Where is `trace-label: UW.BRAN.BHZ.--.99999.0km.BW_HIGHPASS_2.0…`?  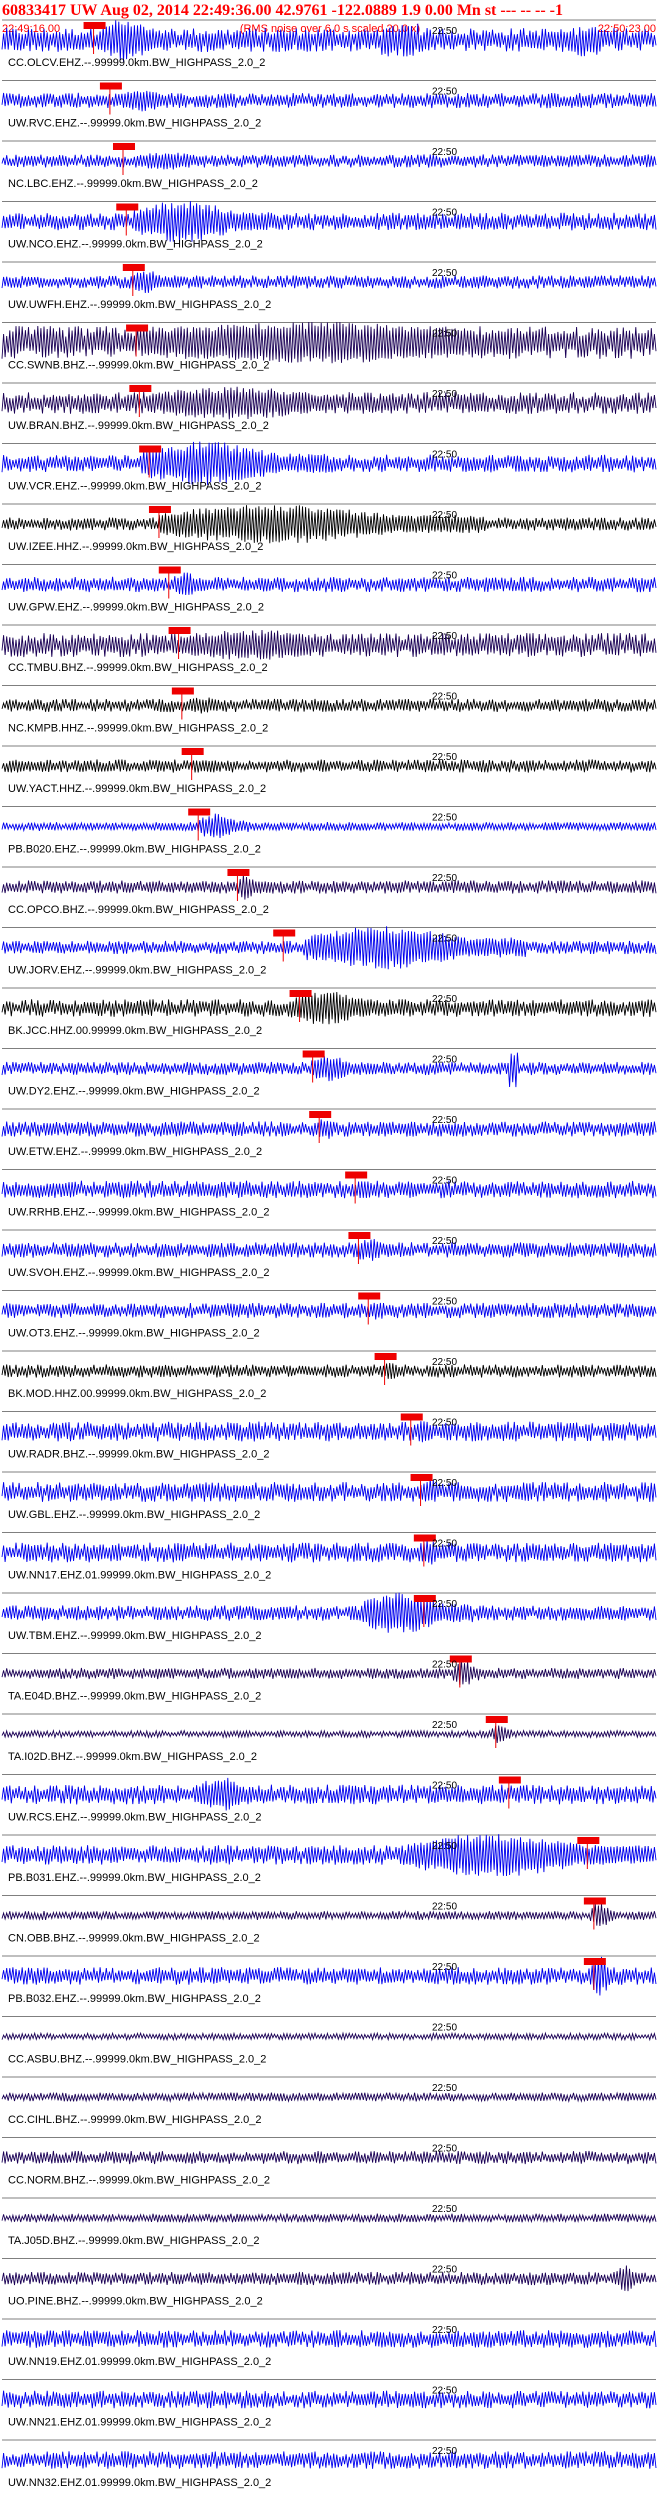
trace-label: UW.BRAN.BHZ.--.99999.0km.BW_HIGHPASS_2.0… is located at coordinates (138, 426).